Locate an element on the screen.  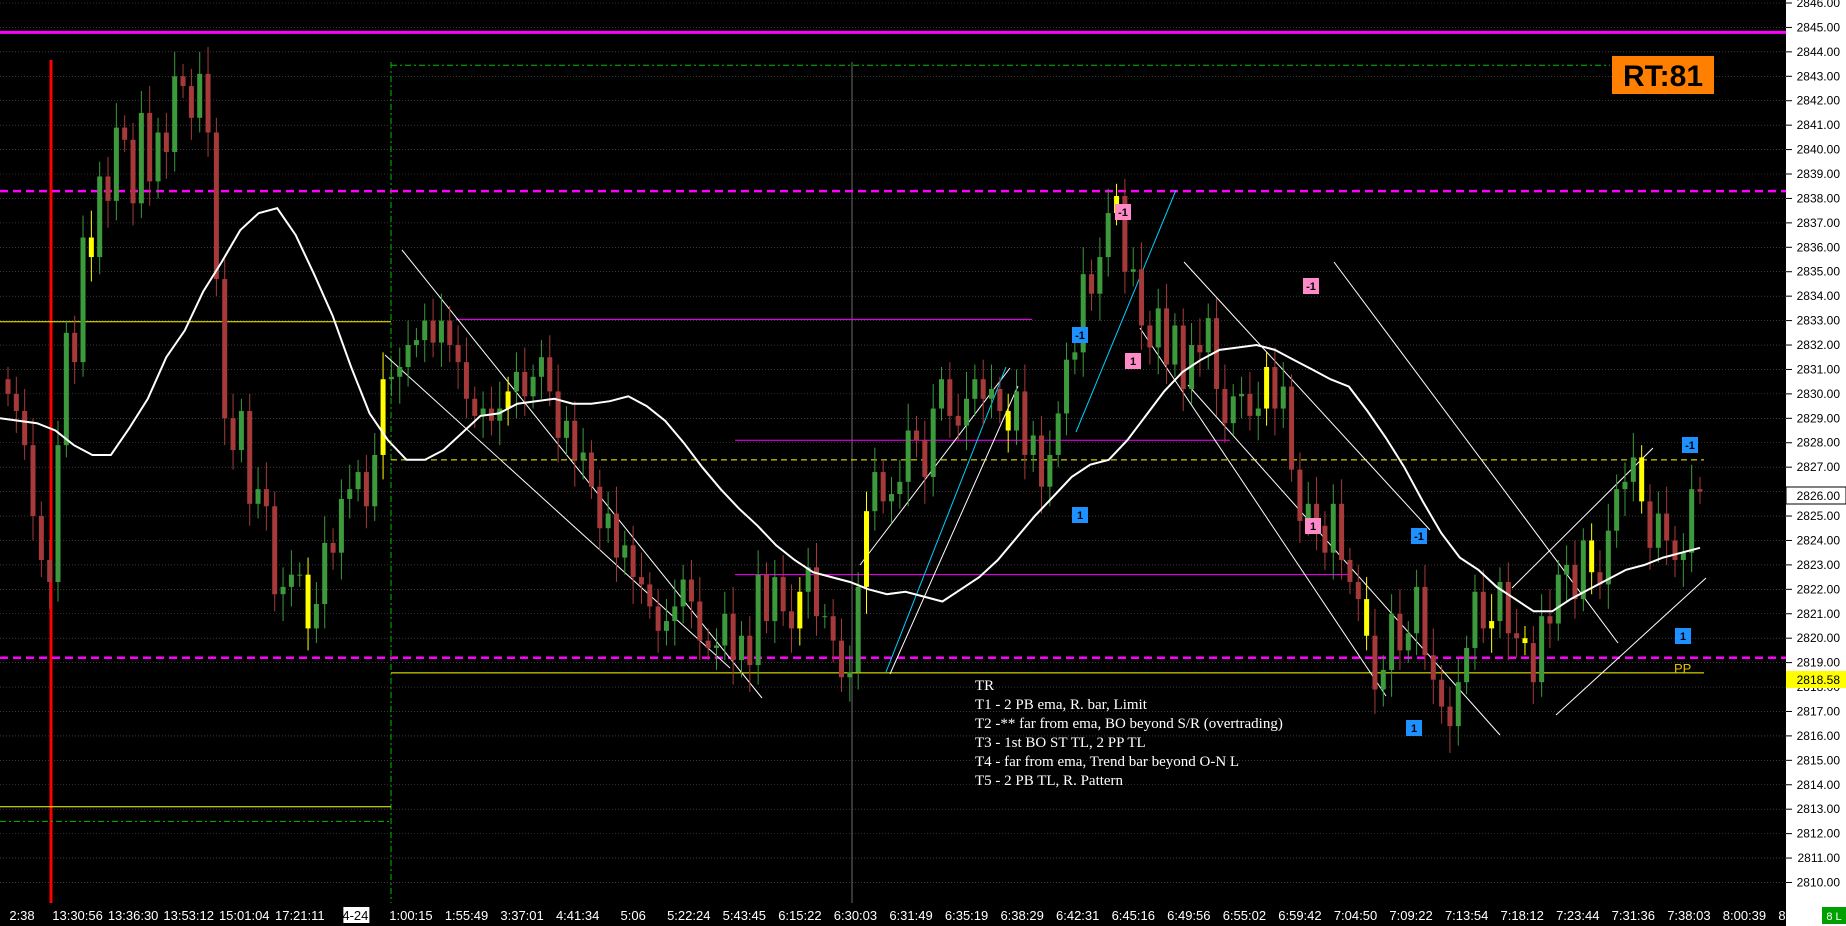
time-tick-label: 6:35:19 is located at coordinates (966, 915).